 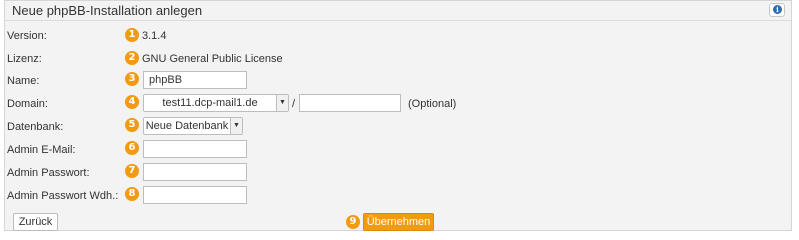 What do you see at coordinates (132, 79) in the screenshot?
I see `step-badge-3: 3` at bounding box center [132, 79].